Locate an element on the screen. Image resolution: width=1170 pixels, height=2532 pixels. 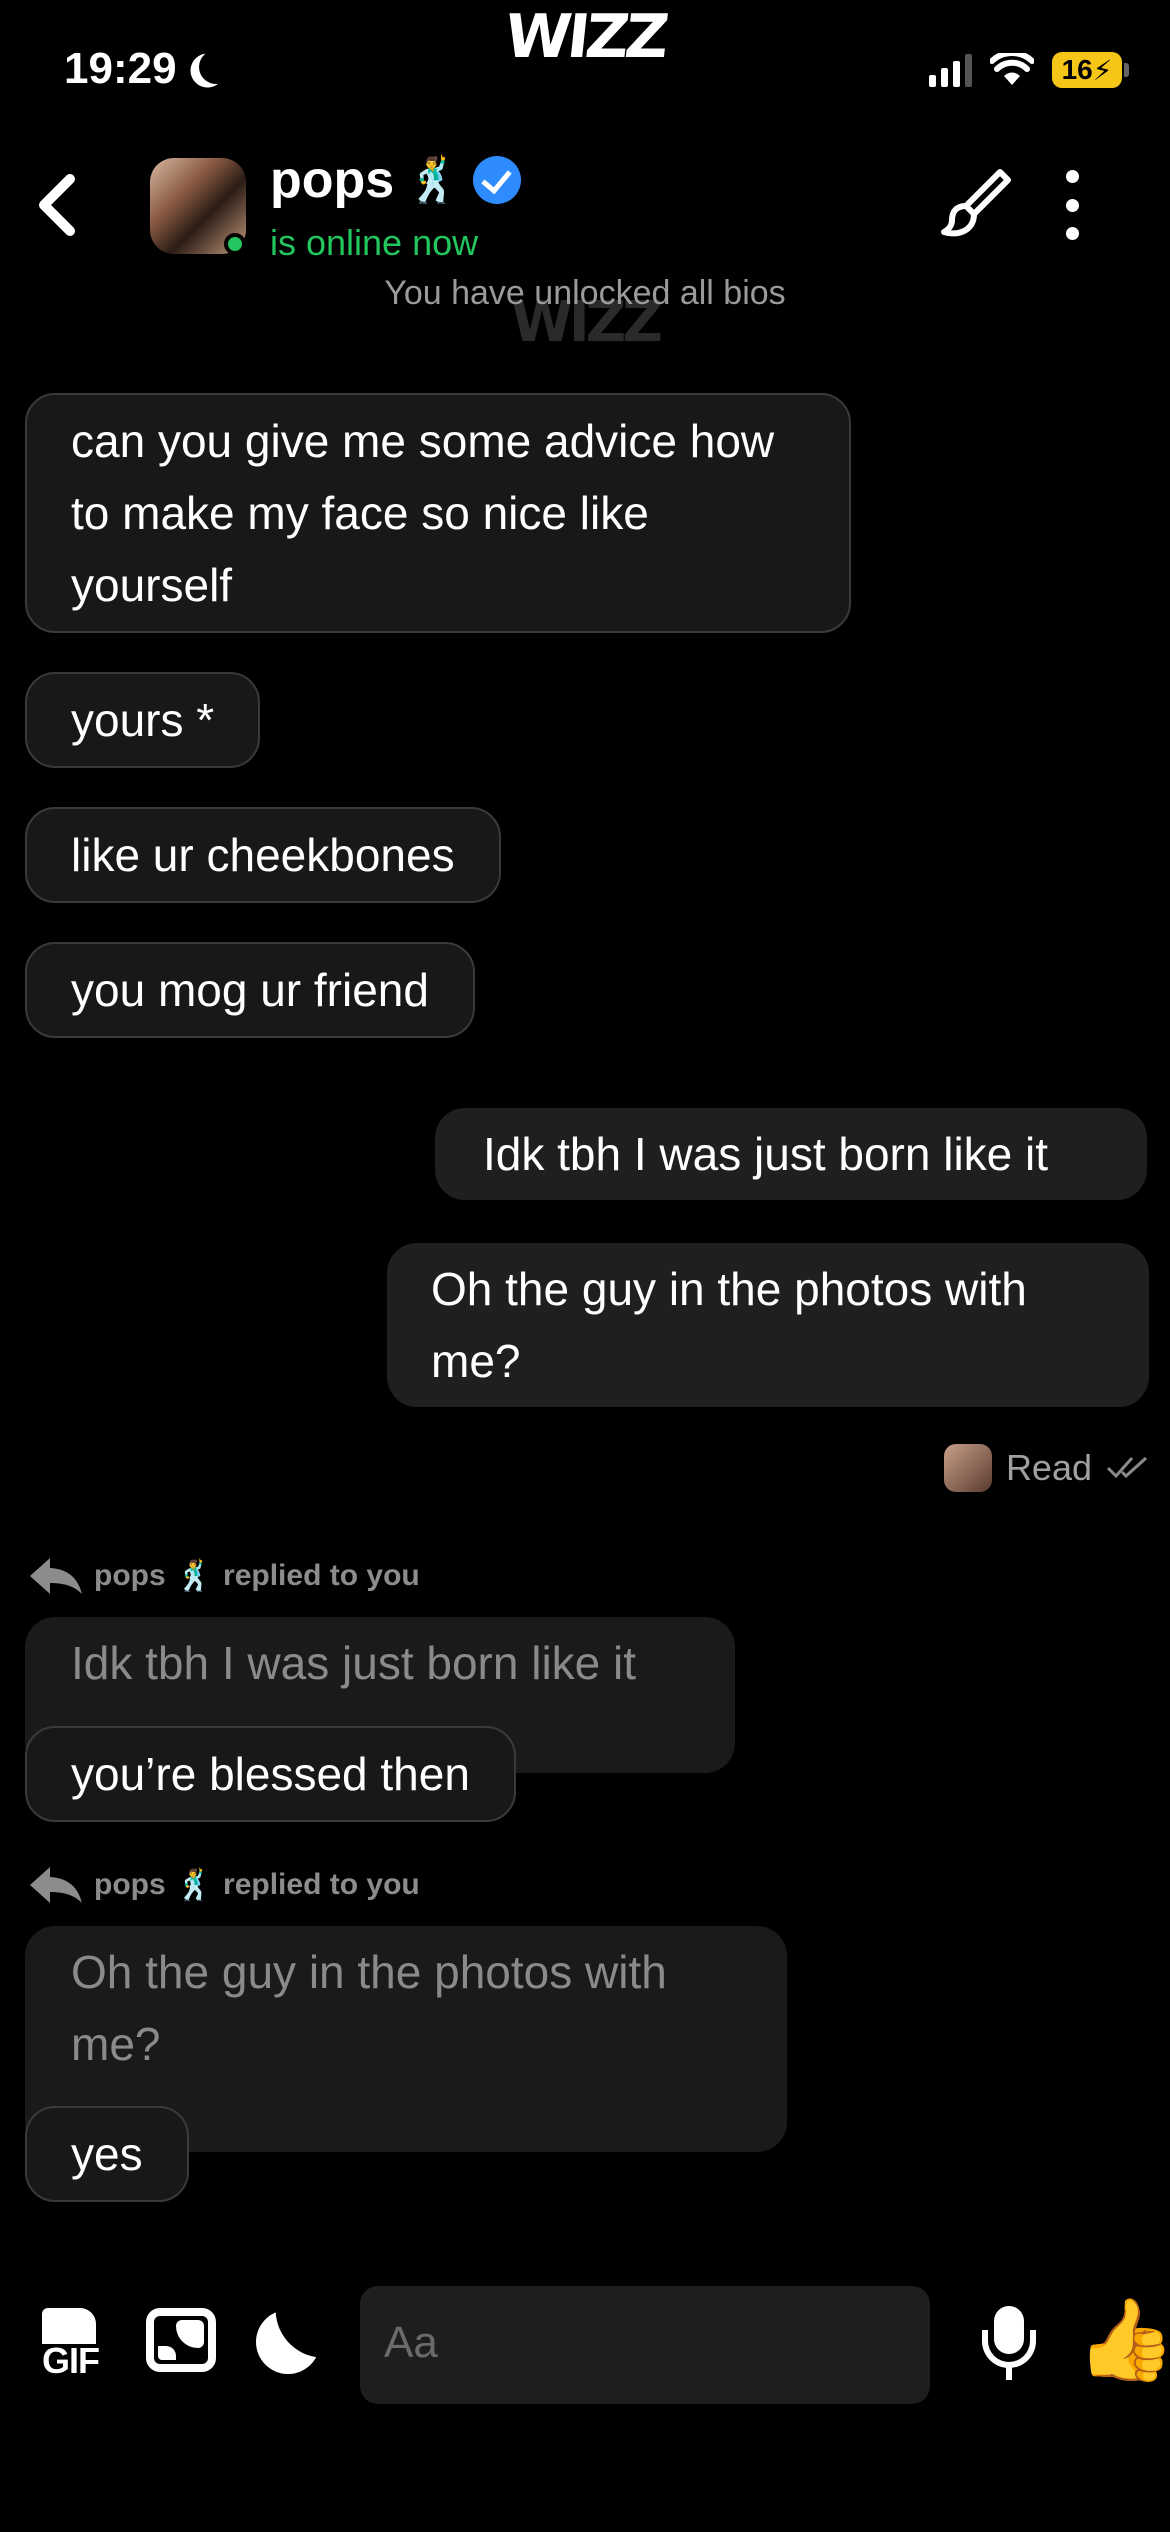
clock: 19:29 is located at coordinates (120, 68).